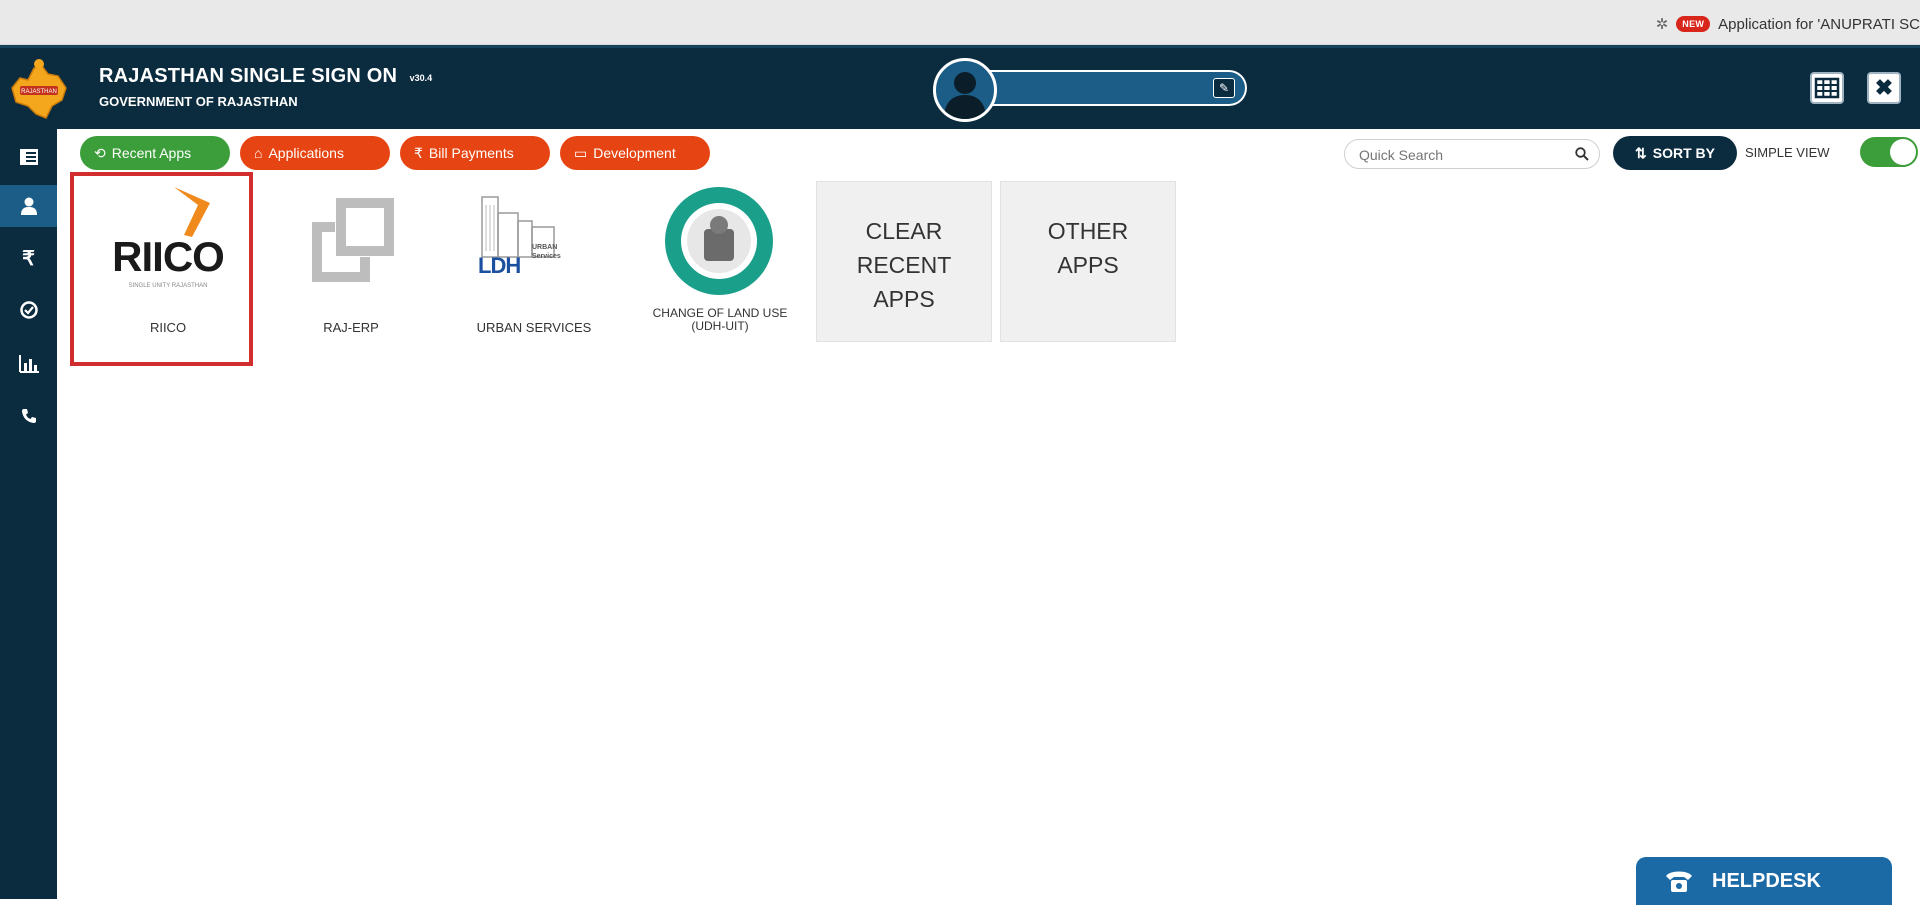 This screenshot has height=905, width=1920. I want to click on list-icon, so click(28, 157).